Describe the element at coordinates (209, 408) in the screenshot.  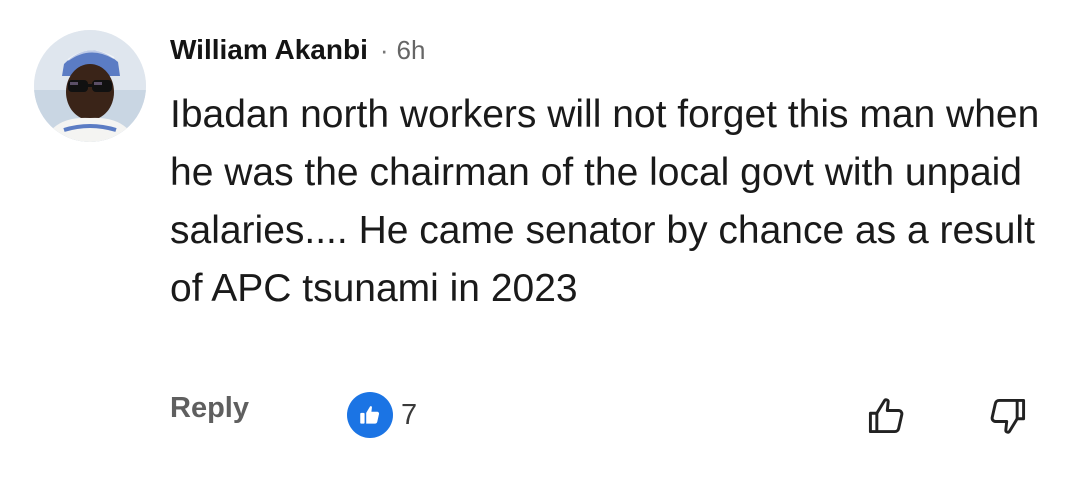
I see `reply-button: Reply` at that location.